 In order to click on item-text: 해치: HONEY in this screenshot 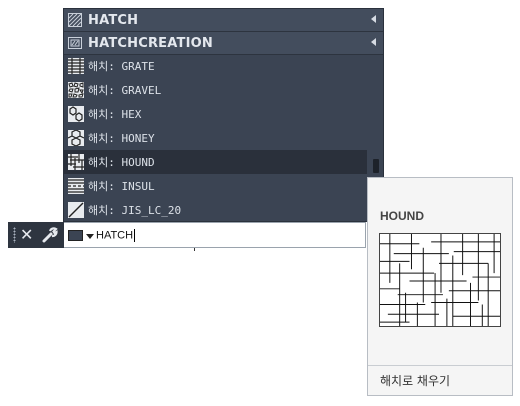, I will do `click(121, 138)`.